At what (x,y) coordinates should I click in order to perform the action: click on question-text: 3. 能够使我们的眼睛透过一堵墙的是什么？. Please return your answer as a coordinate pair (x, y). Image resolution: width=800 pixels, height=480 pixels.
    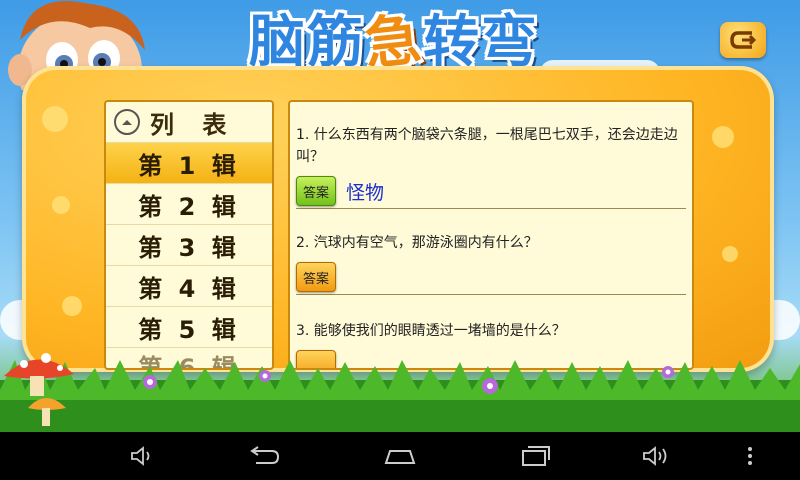
    Looking at the image, I should click on (431, 331).